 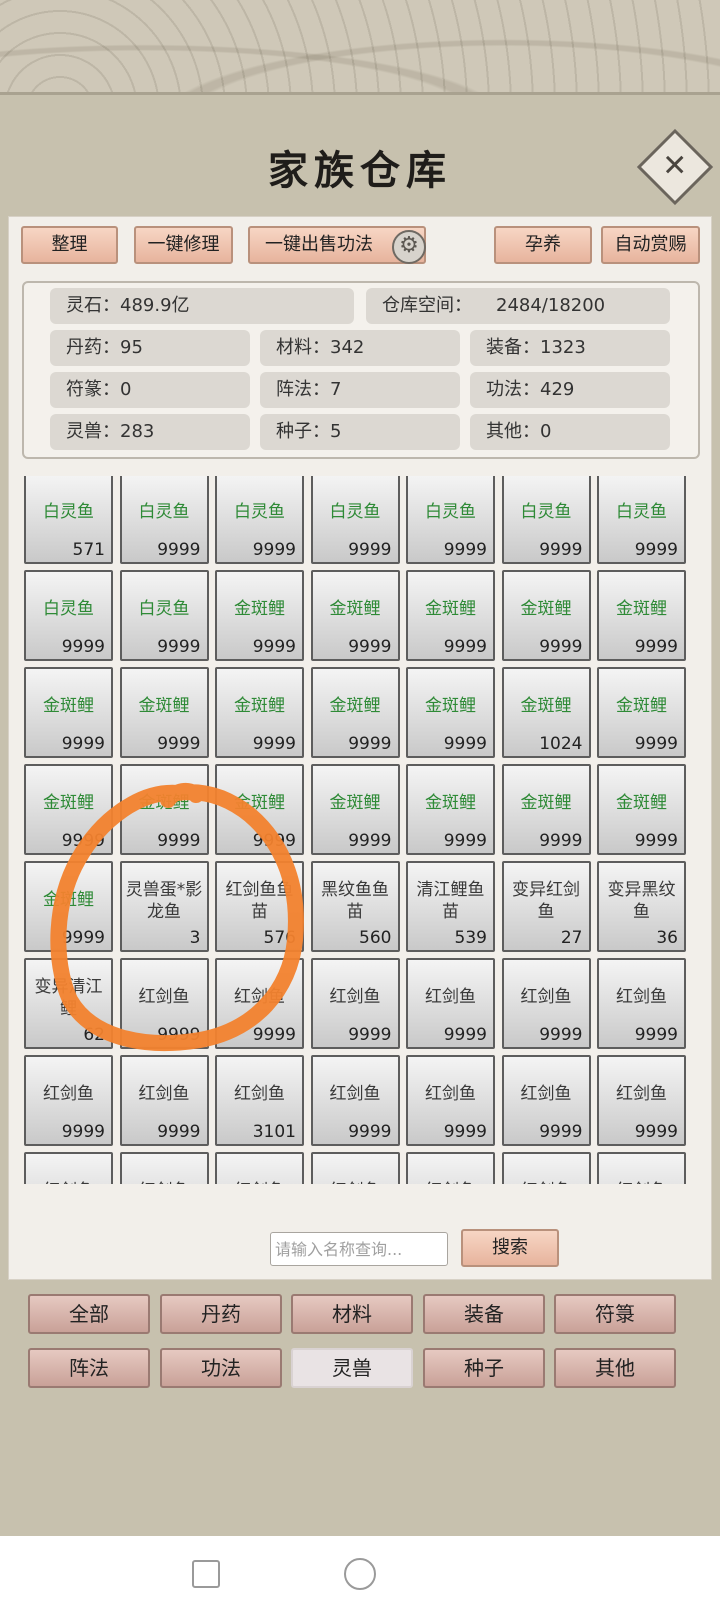 What do you see at coordinates (164, 906) in the screenshot?
I see `item-slot: 灵兽蛋*影龙鱼 3` at bounding box center [164, 906].